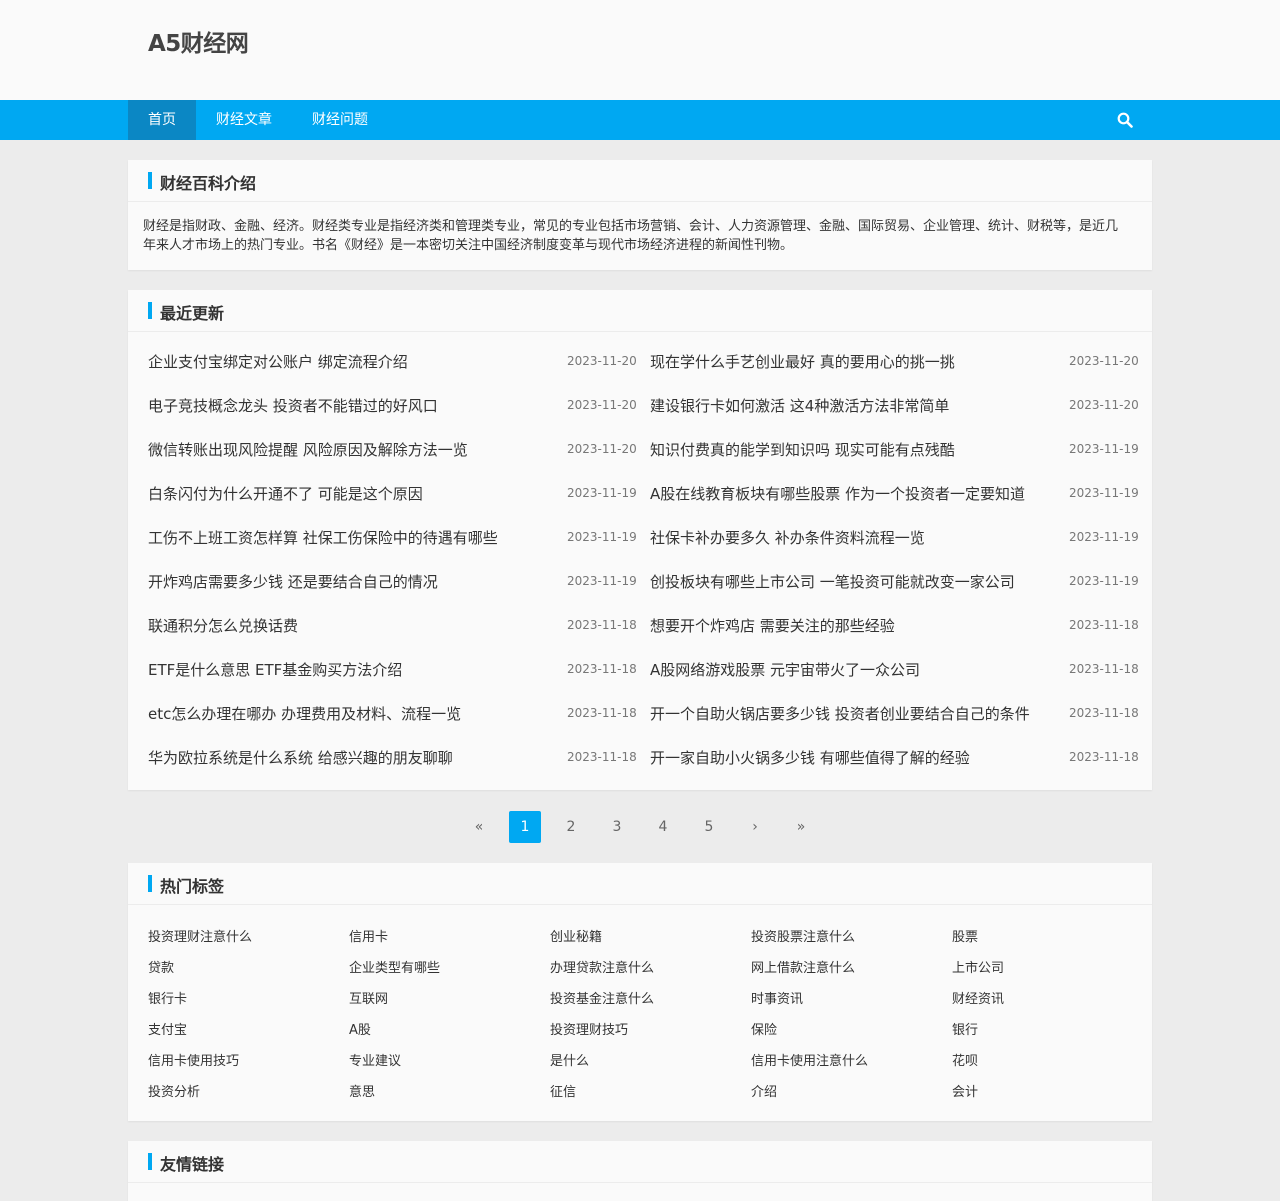 Image resolution: width=1280 pixels, height=1201 pixels. I want to click on tag-link: 意思, so click(362, 1090).